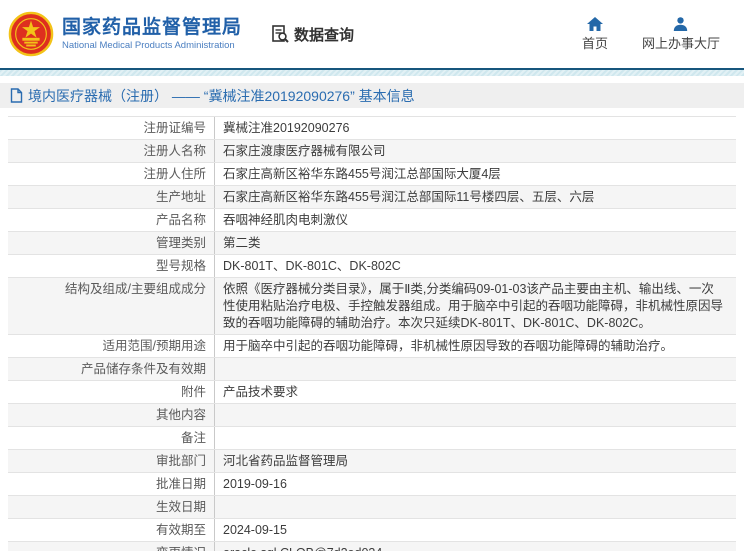 This screenshot has width=744, height=551. What do you see at coordinates (372, 73) in the screenshot?
I see `decorative-band` at bounding box center [372, 73].